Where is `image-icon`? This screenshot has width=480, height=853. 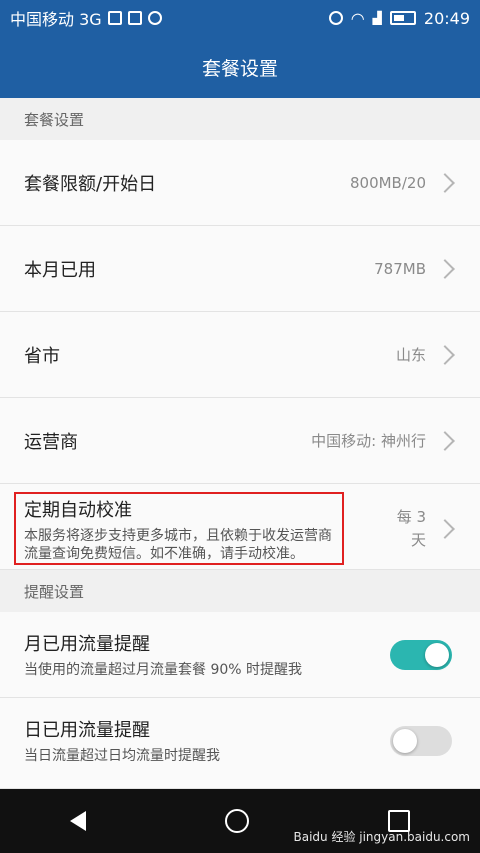
image-icon is located at coordinates (134, 18).